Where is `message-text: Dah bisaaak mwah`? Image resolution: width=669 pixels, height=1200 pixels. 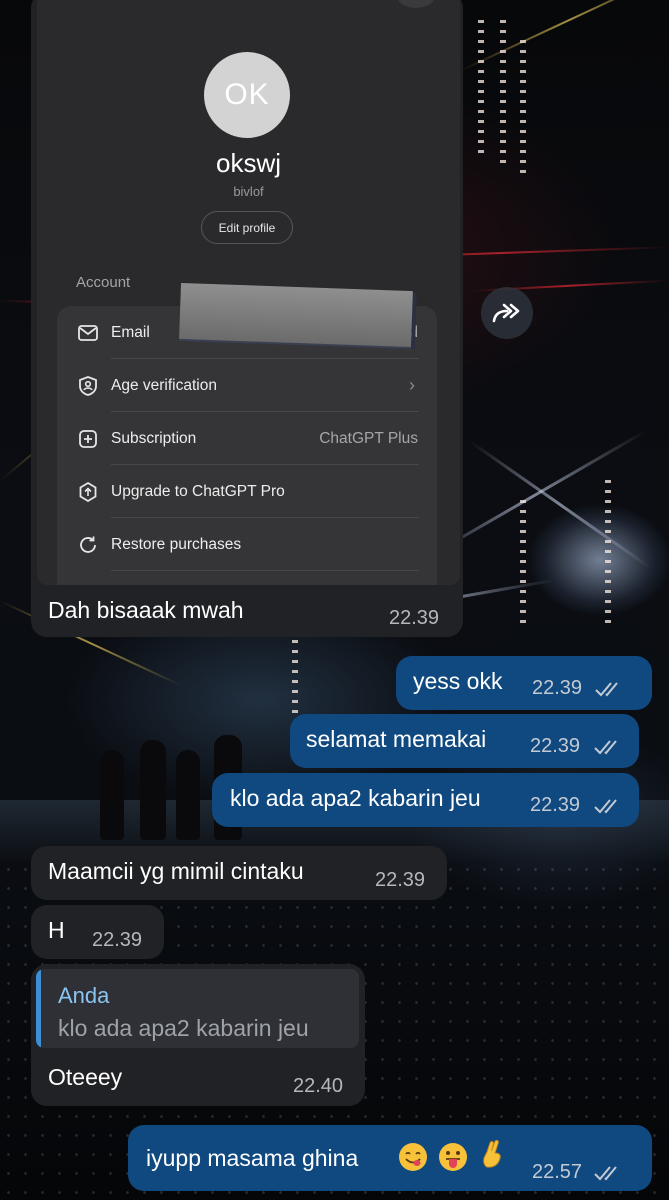 message-text: Dah bisaaak mwah is located at coordinates (146, 610).